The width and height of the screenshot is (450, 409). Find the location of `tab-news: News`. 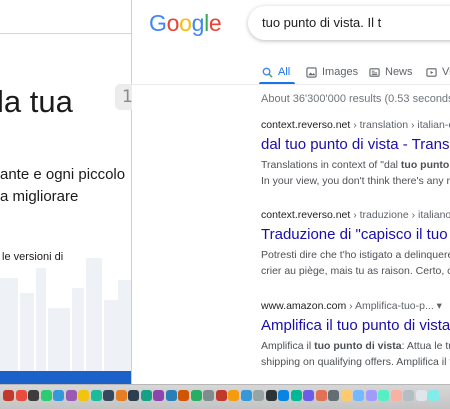

tab-news: News is located at coordinates (391, 72).